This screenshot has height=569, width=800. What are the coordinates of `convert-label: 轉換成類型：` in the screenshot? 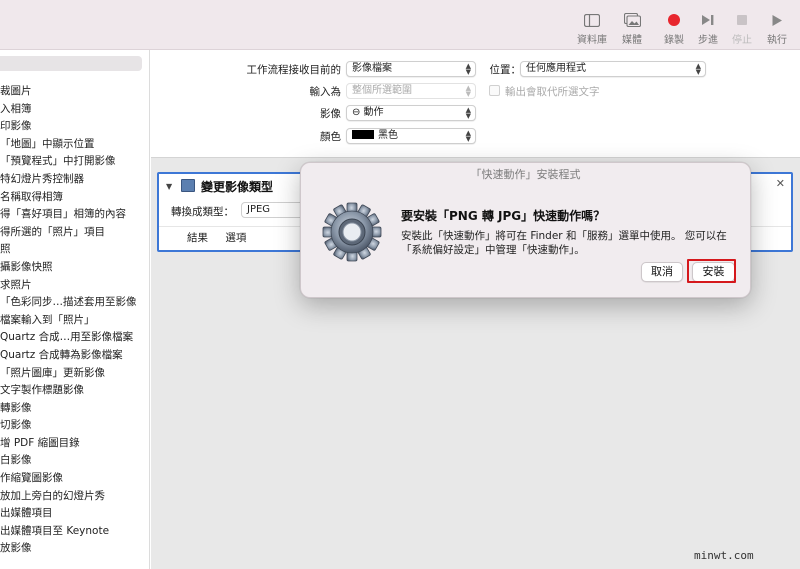 It's located at (202, 212).